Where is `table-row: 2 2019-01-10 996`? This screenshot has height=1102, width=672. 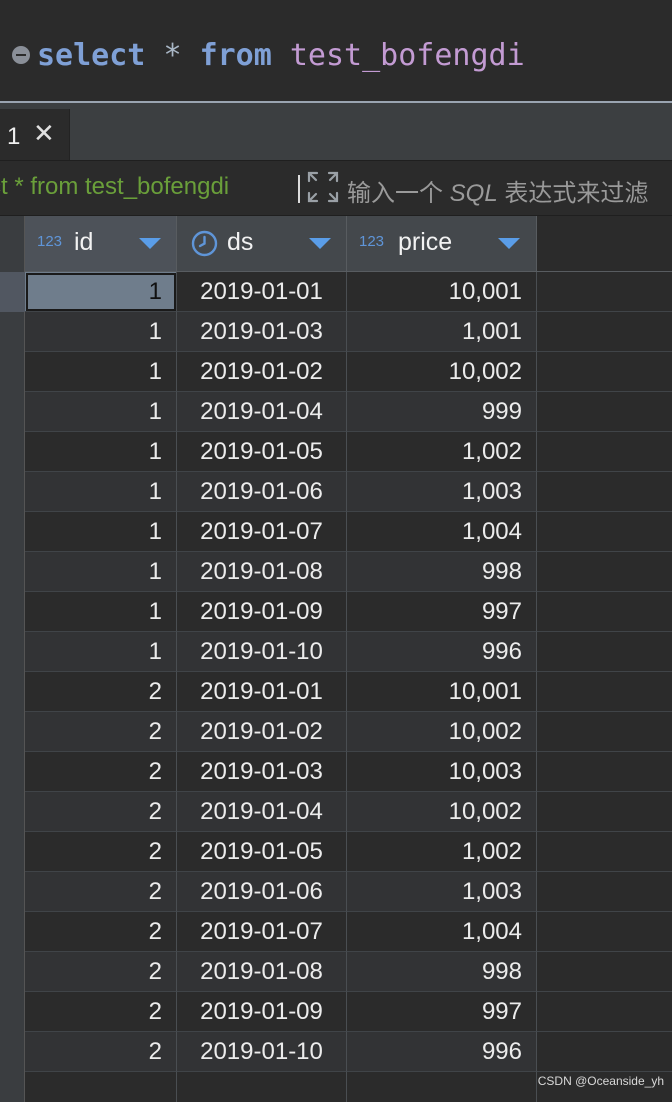 table-row: 2 2019-01-10 996 is located at coordinates (348, 1052).